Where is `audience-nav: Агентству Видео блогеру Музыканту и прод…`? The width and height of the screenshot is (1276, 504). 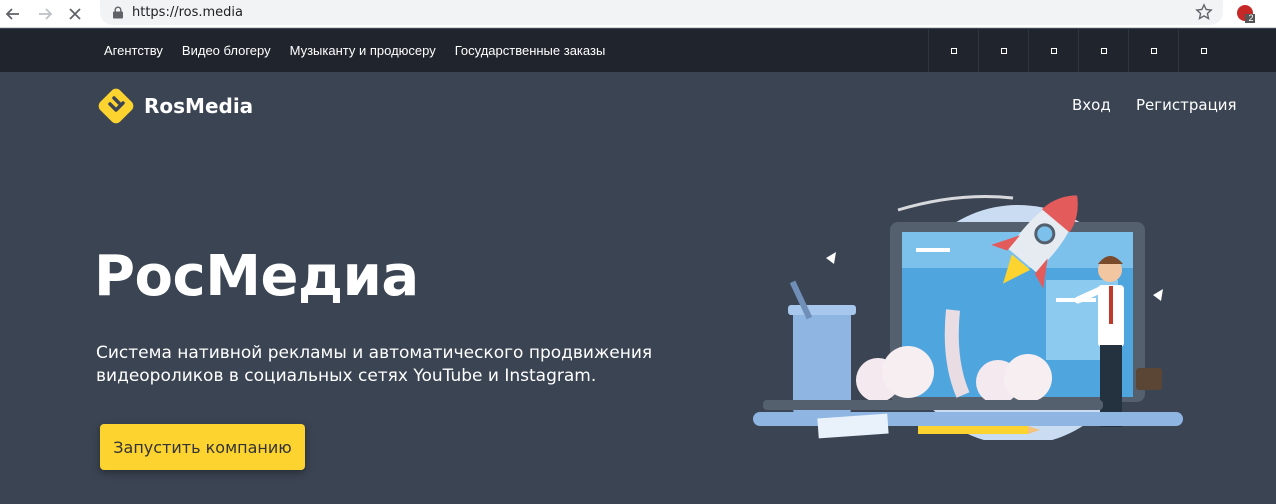 audience-nav: Агентству Видео блогеру Музыканту и прод… is located at coordinates (354, 50).